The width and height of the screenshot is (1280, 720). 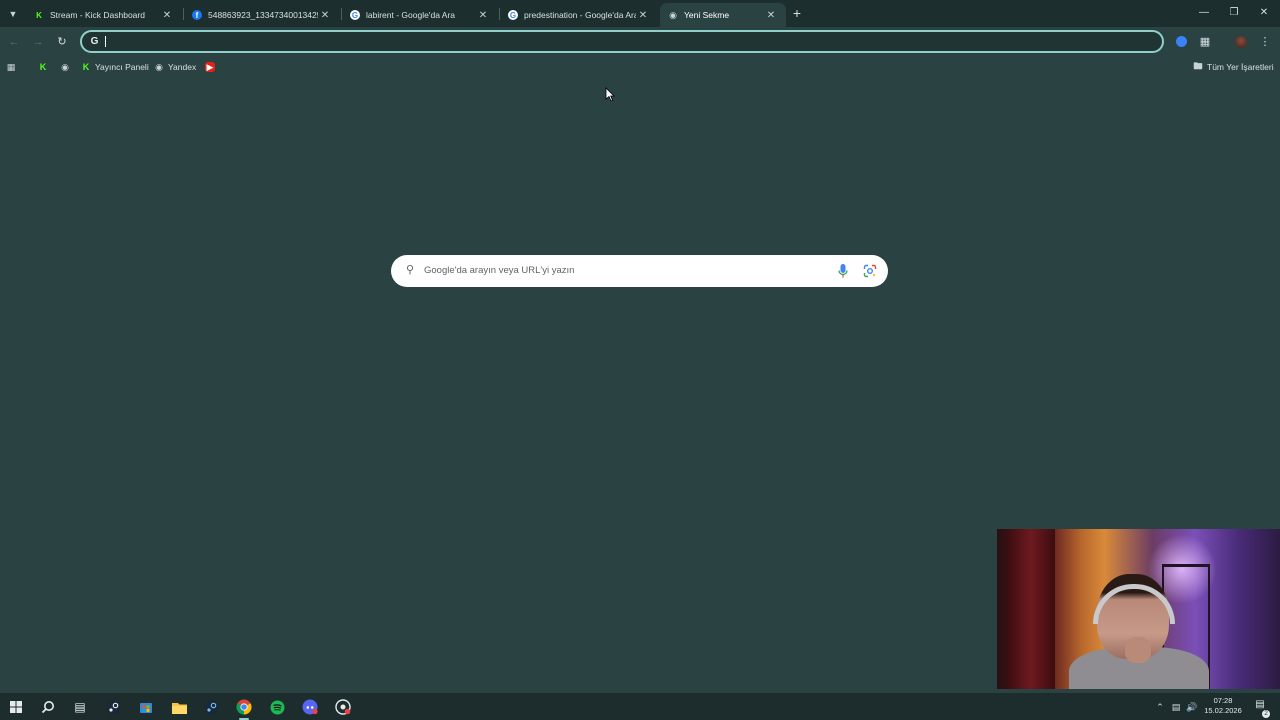 I want to click on ntp-search-box: ⚲ Google'da arayın veya URL'yi yazın, so click(x=639, y=271).